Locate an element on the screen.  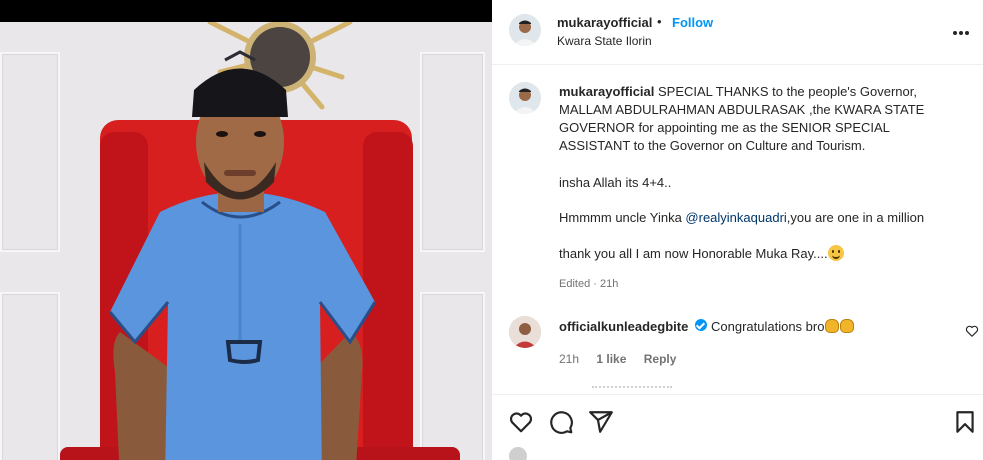
caption-text-segment: ,you are one in a million is located at coordinates (855, 217).